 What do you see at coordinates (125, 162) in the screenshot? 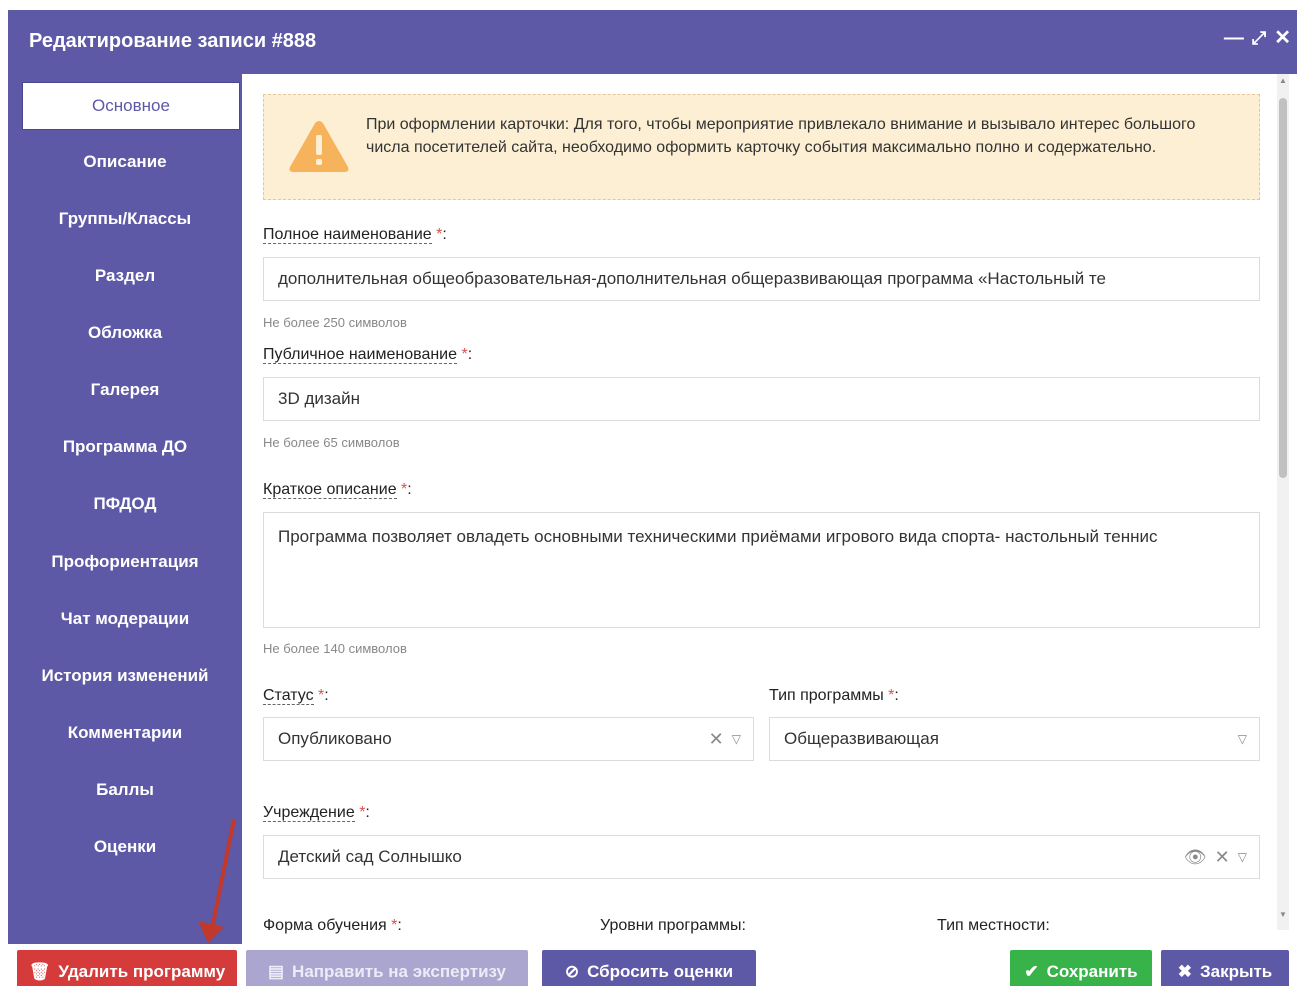
I see `sidebar-item-description: Описание` at bounding box center [125, 162].